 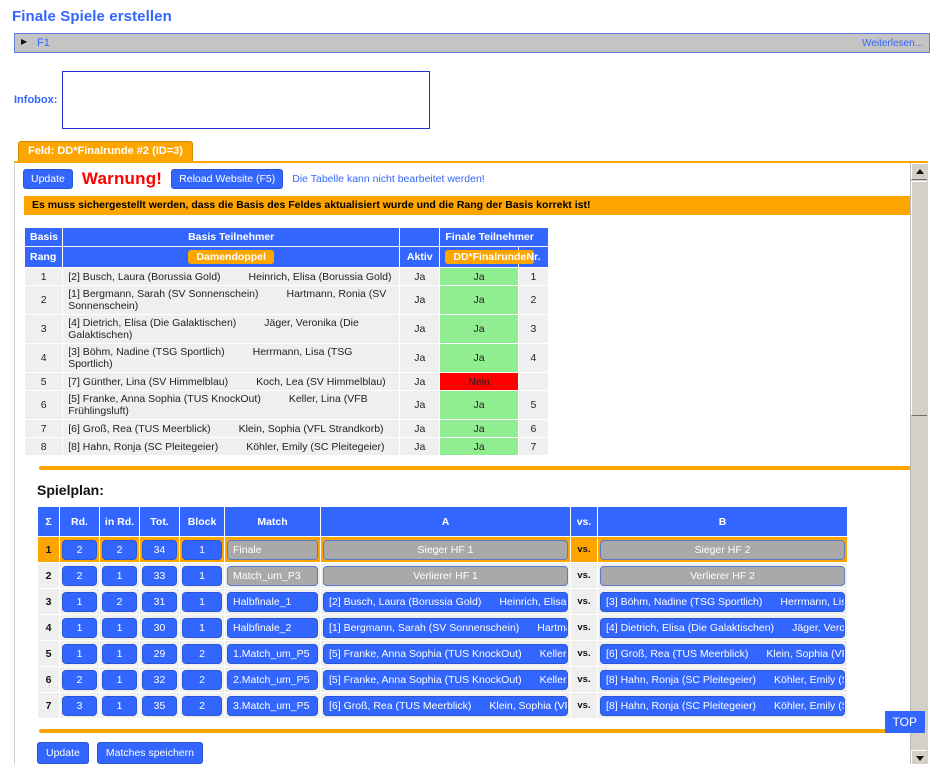 What do you see at coordinates (533, 358) in the screenshot?
I see `cell-nr: 4` at bounding box center [533, 358].